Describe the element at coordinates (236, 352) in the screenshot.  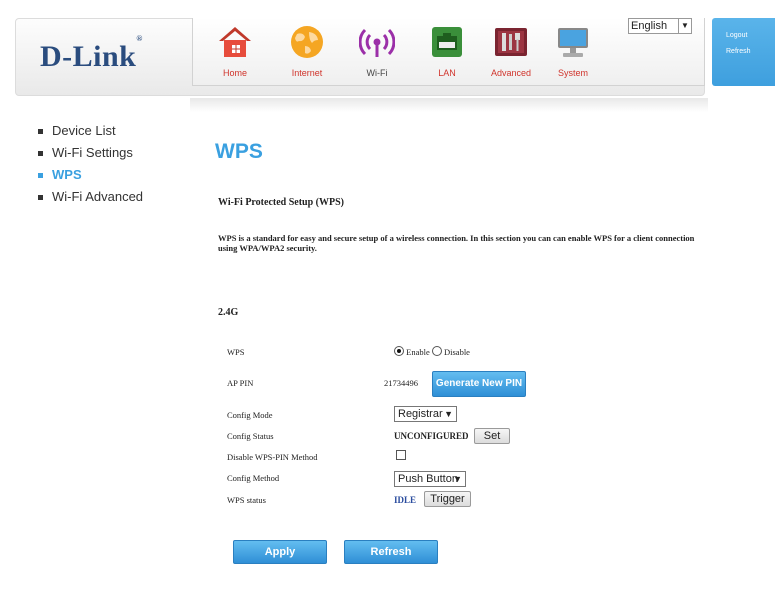
I see `wps-label: WPS` at that location.